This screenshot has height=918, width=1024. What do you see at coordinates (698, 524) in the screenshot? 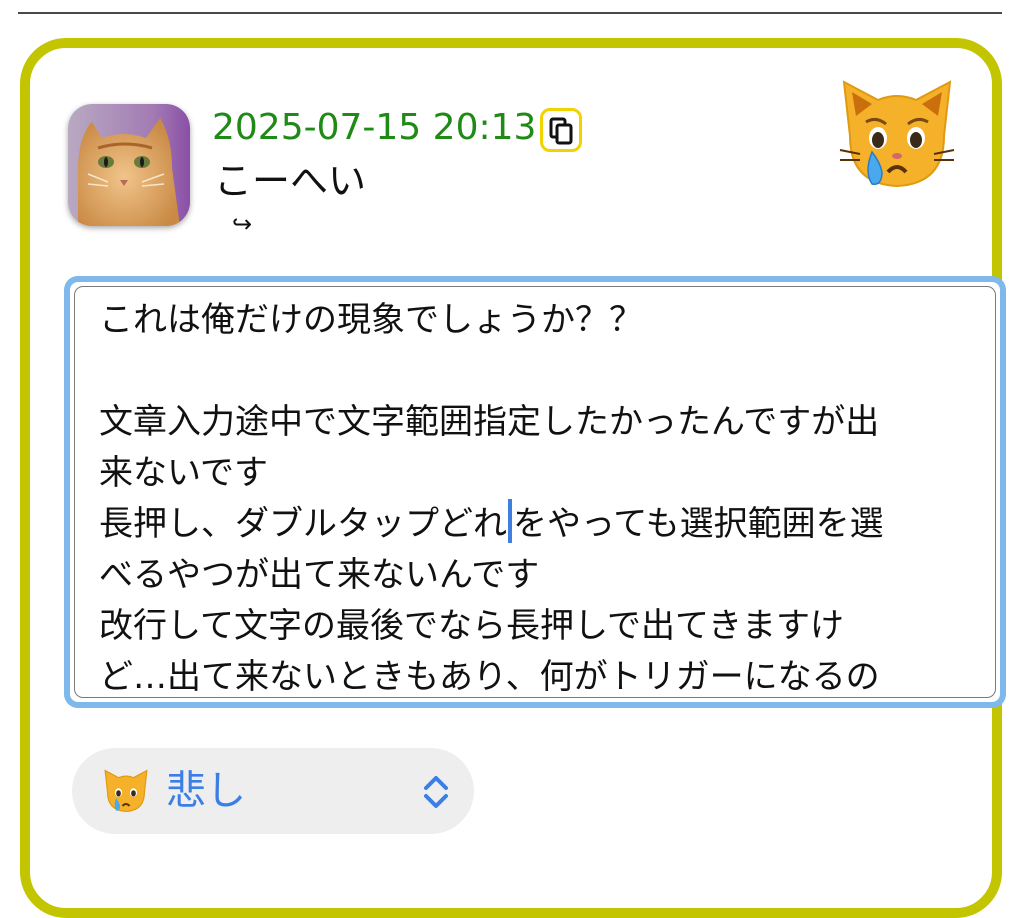
I see `editor-line-after-caret: をやっても選択範囲を選` at bounding box center [698, 524].